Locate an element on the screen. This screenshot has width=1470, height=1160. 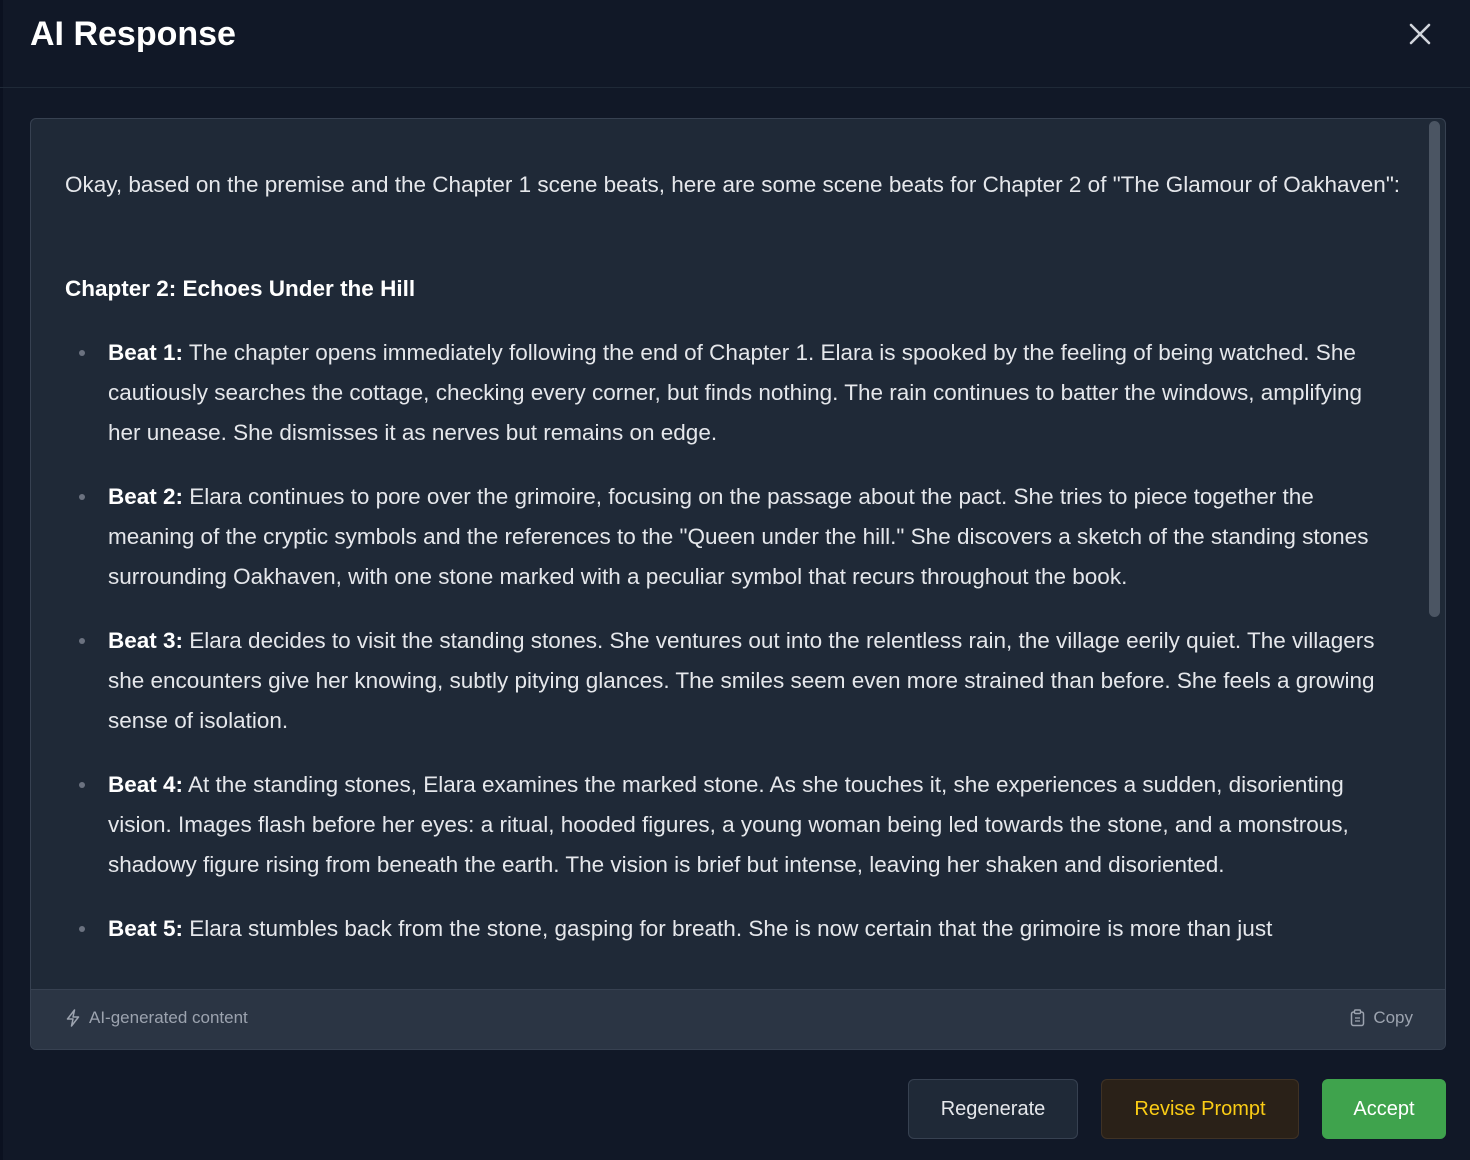
scrollbar-thumb is located at coordinates (1434, 369).